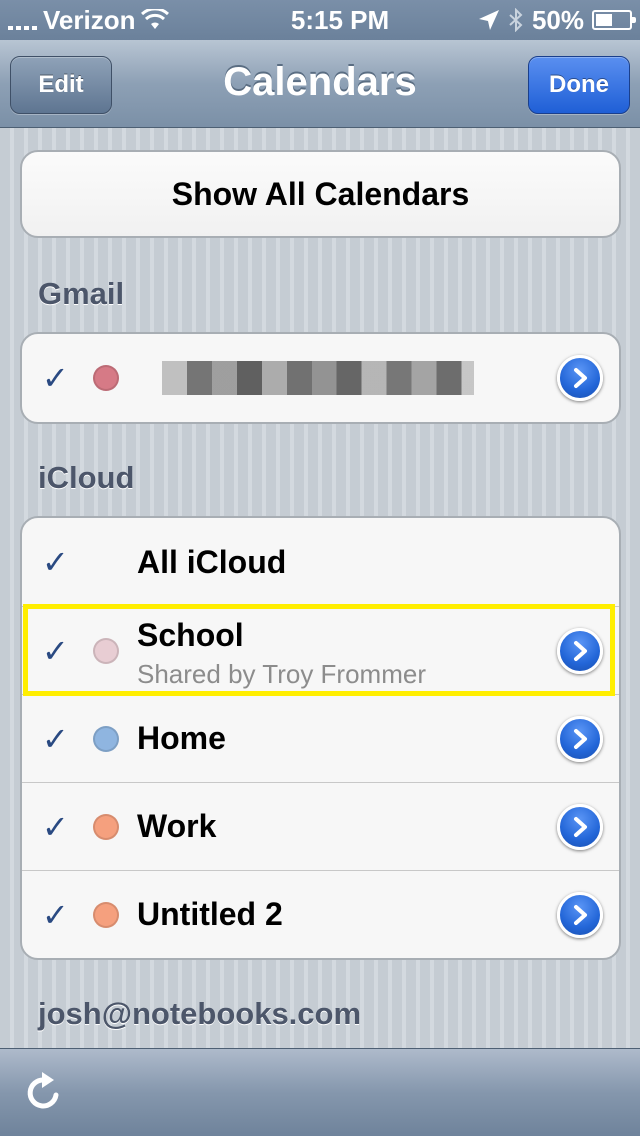  What do you see at coordinates (320, 84) in the screenshot?
I see `navigation-bar: Edit Calendars Done` at bounding box center [320, 84].